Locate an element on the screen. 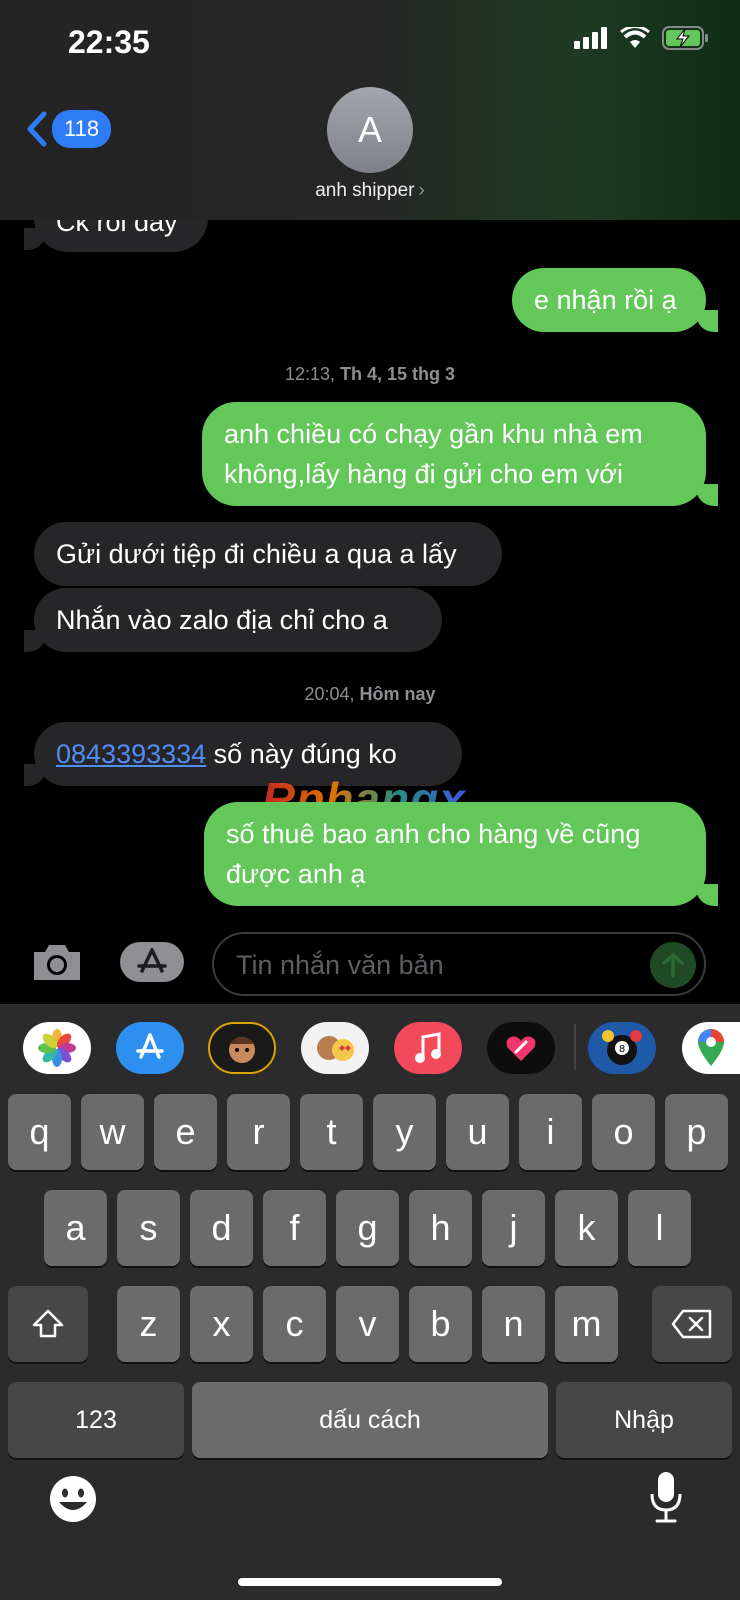  8-ball-pool-app-icon: 8 is located at coordinates (622, 1048).